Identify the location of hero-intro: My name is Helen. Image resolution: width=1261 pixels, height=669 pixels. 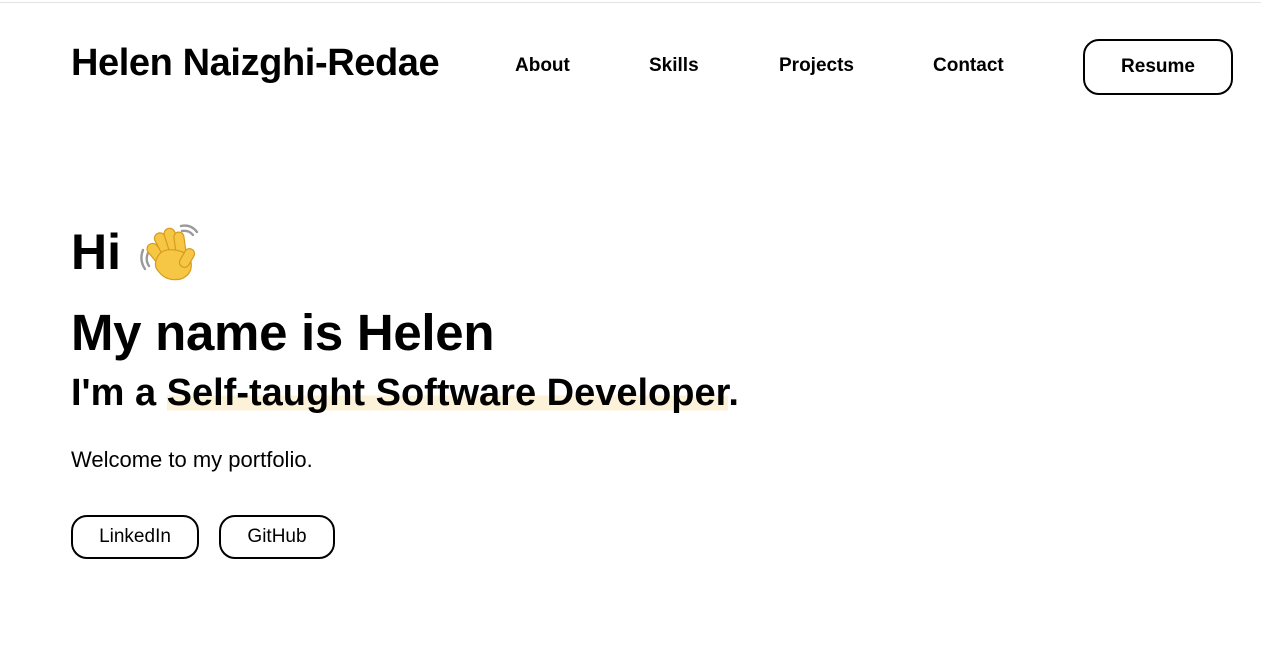
(283, 332).